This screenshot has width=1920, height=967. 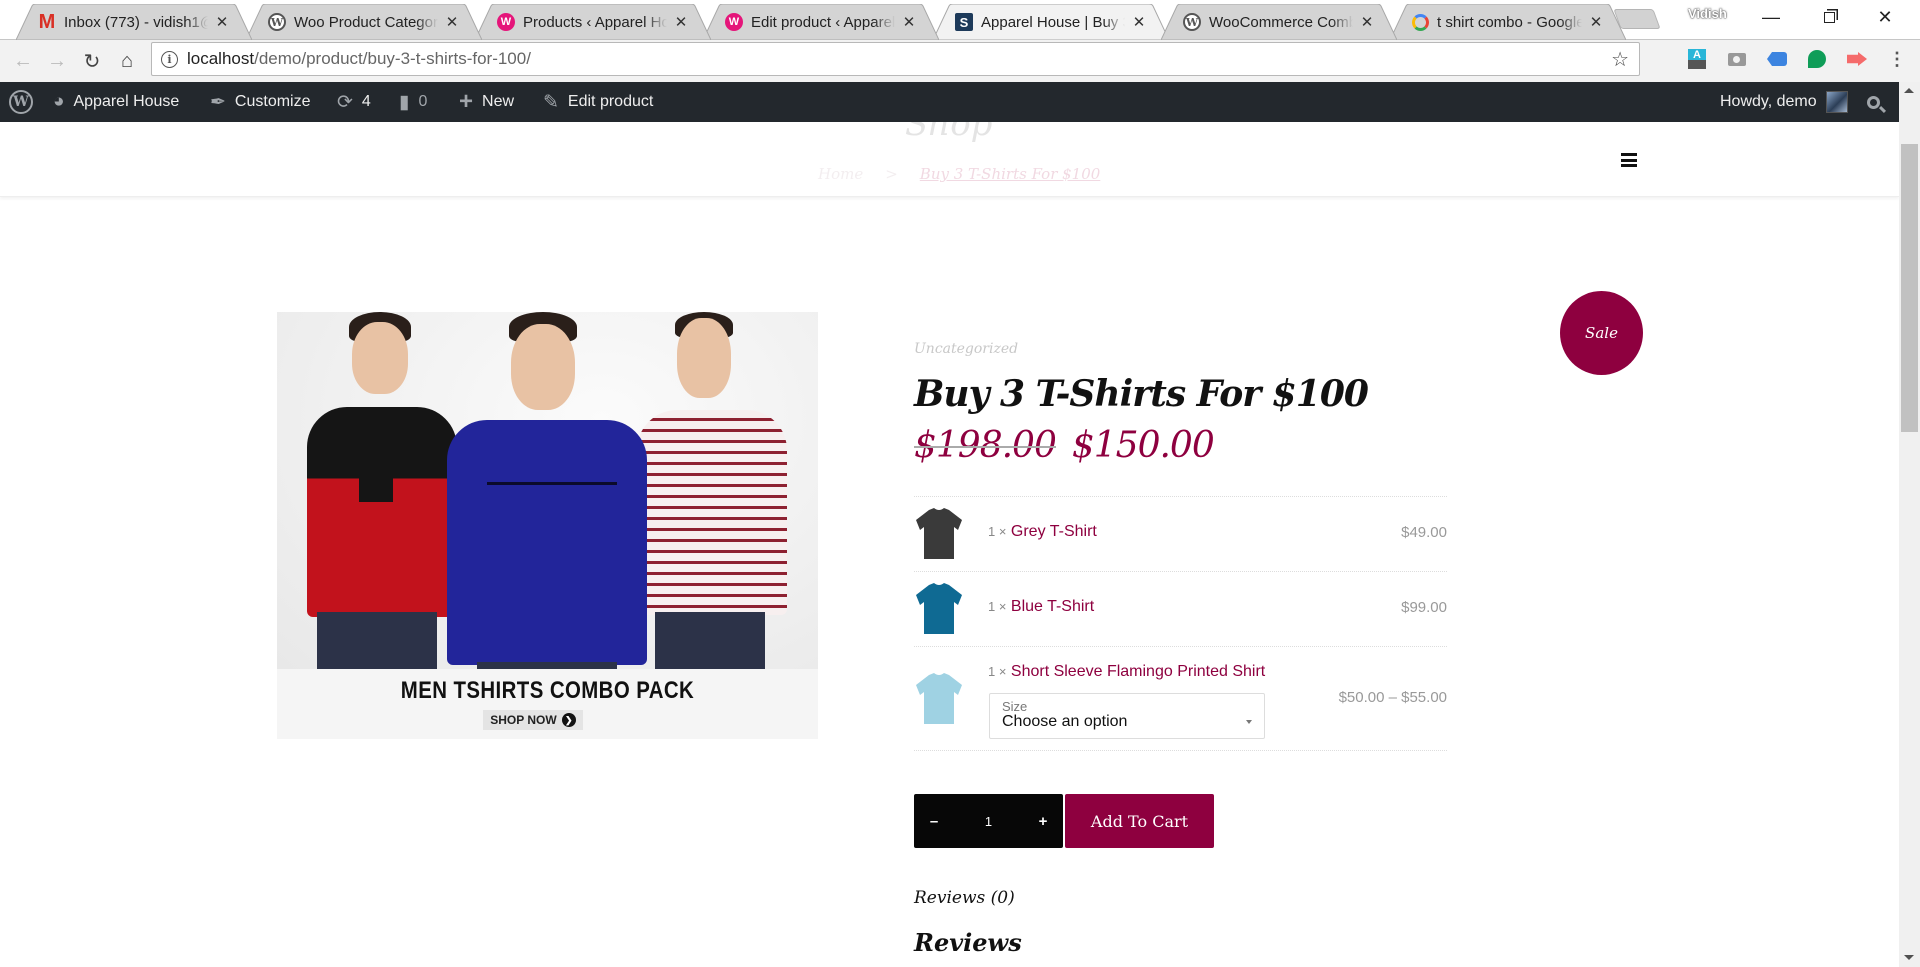 I want to click on search-icon, so click(x=1877, y=104).